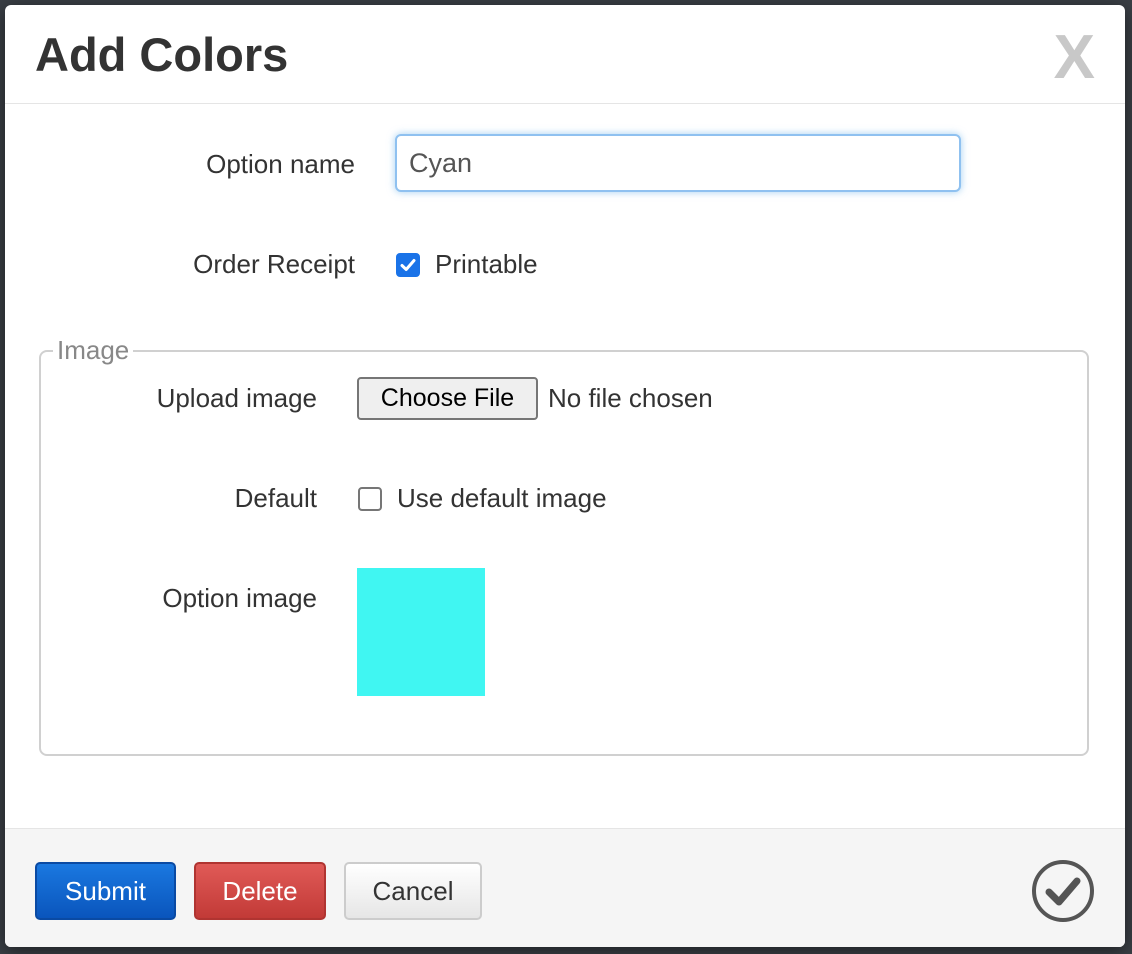 This screenshot has height=954, width=1132. Describe the element at coordinates (236, 398) in the screenshot. I see `upload-image-label: Upload image` at that location.